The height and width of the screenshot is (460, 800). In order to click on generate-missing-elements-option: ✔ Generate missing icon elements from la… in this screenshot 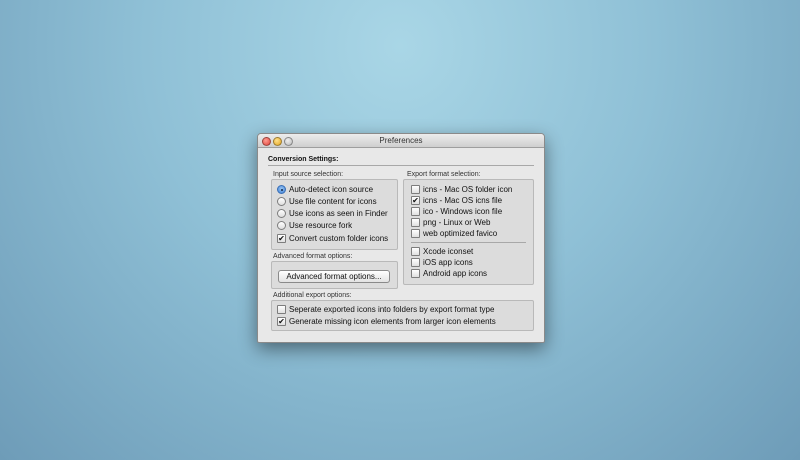, I will do `click(386, 321)`.